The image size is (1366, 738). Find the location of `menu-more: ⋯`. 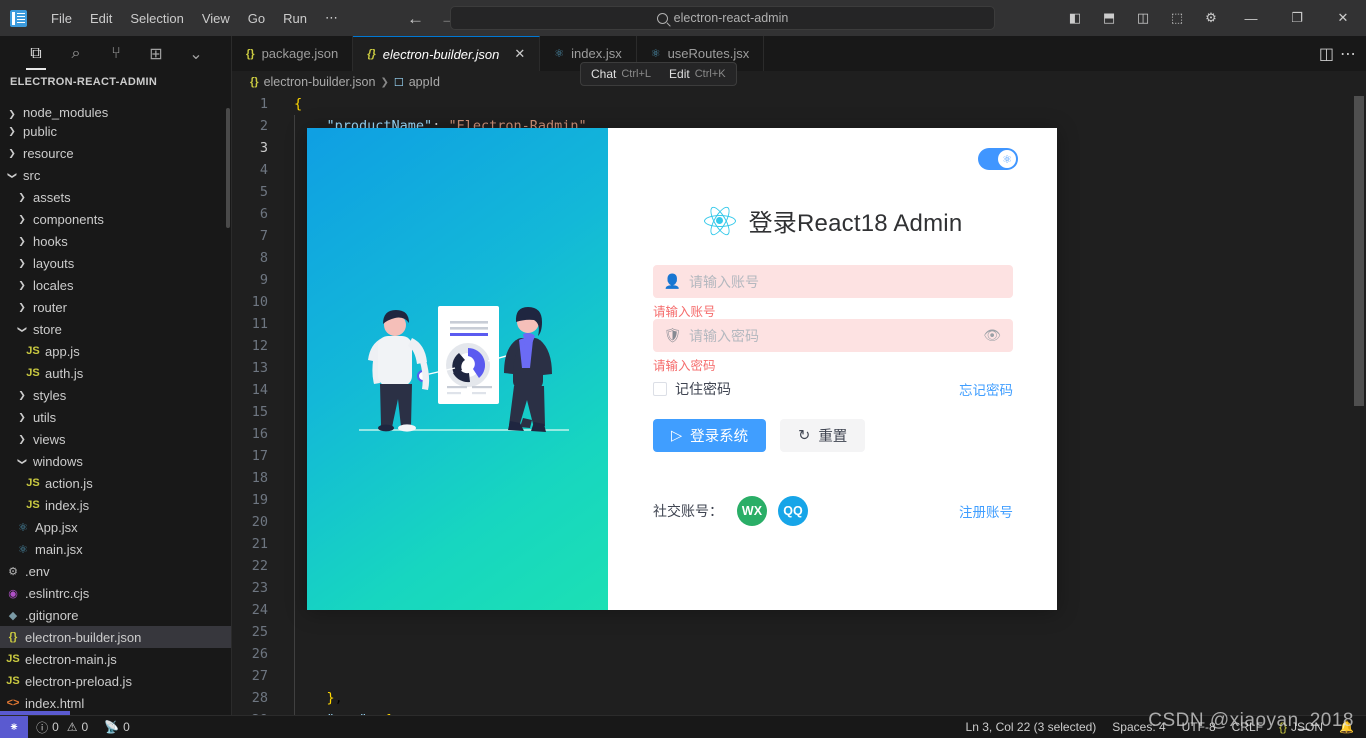

menu-more: ⋯ is located at coordinates (331, 18).